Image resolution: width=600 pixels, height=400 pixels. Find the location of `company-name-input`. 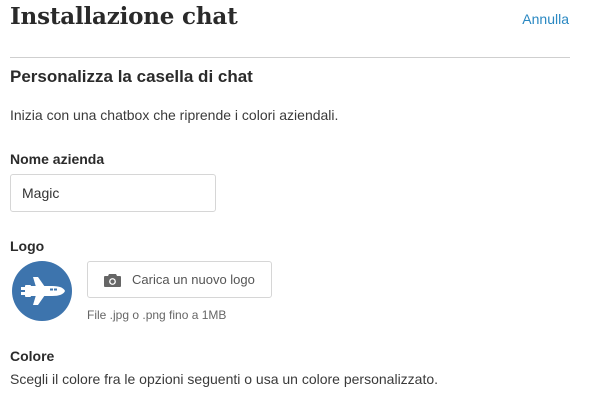

company-name-input is located at coordinates (113, 193).